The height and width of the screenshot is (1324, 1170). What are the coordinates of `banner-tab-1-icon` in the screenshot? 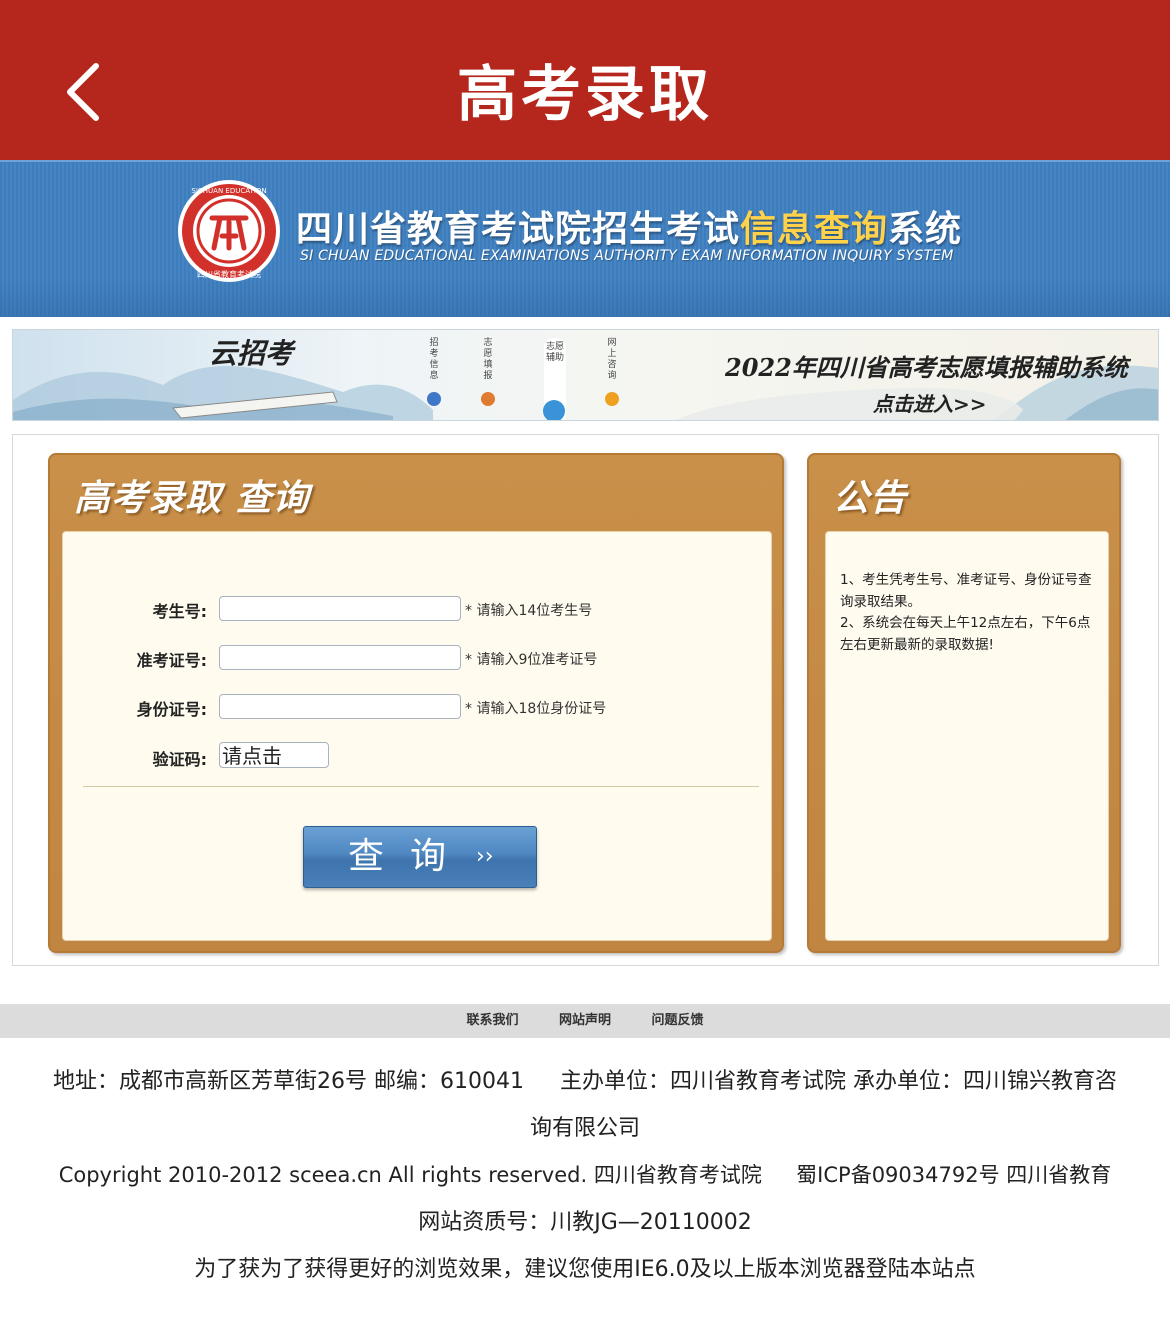 It's located at (434, 399).